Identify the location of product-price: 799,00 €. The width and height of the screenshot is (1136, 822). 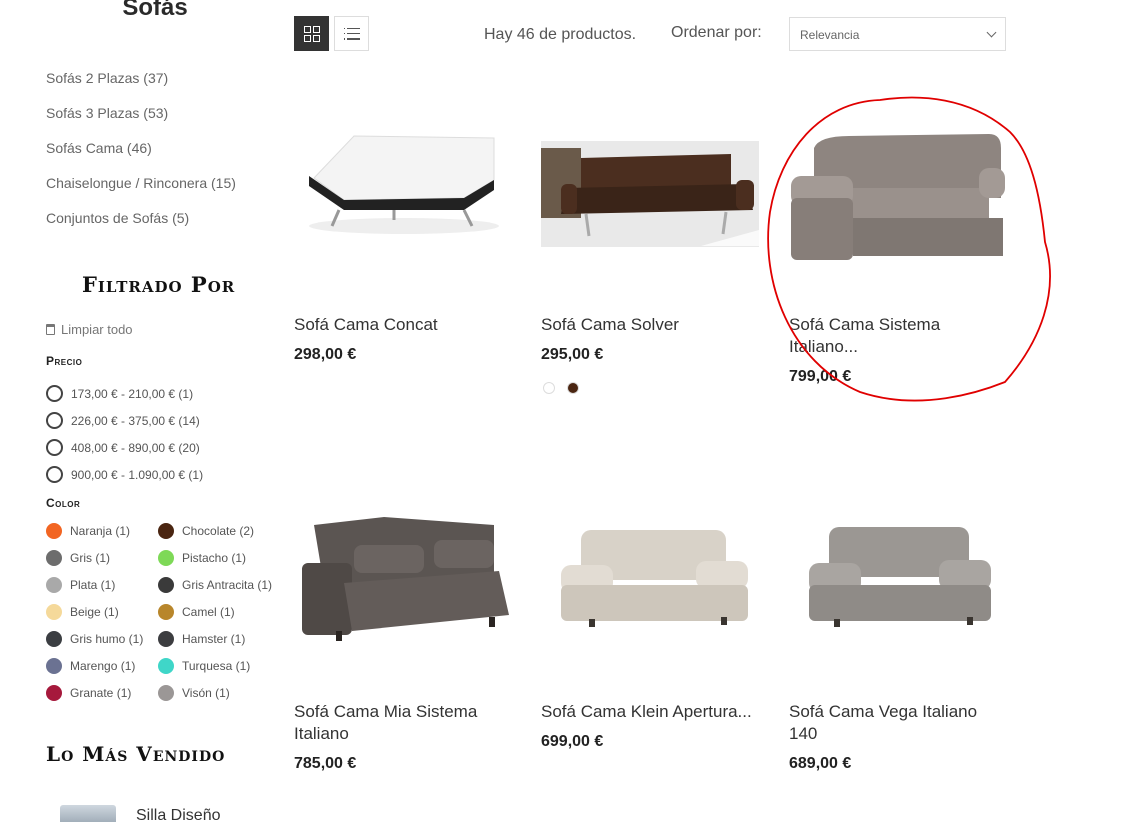
(820, 376).